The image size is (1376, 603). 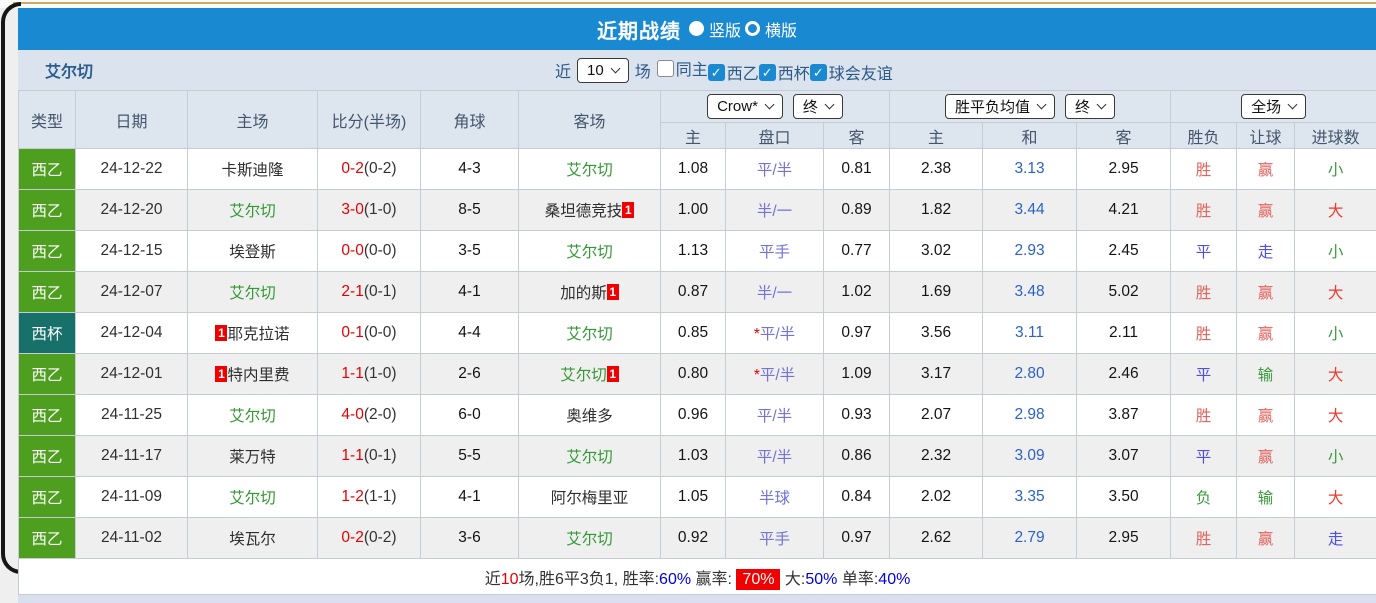 What do you see at coordinates (253, 169) in the screenshot?
I see `home-team-cell: 卡斯迪隆` at bounding box center [253, 169].